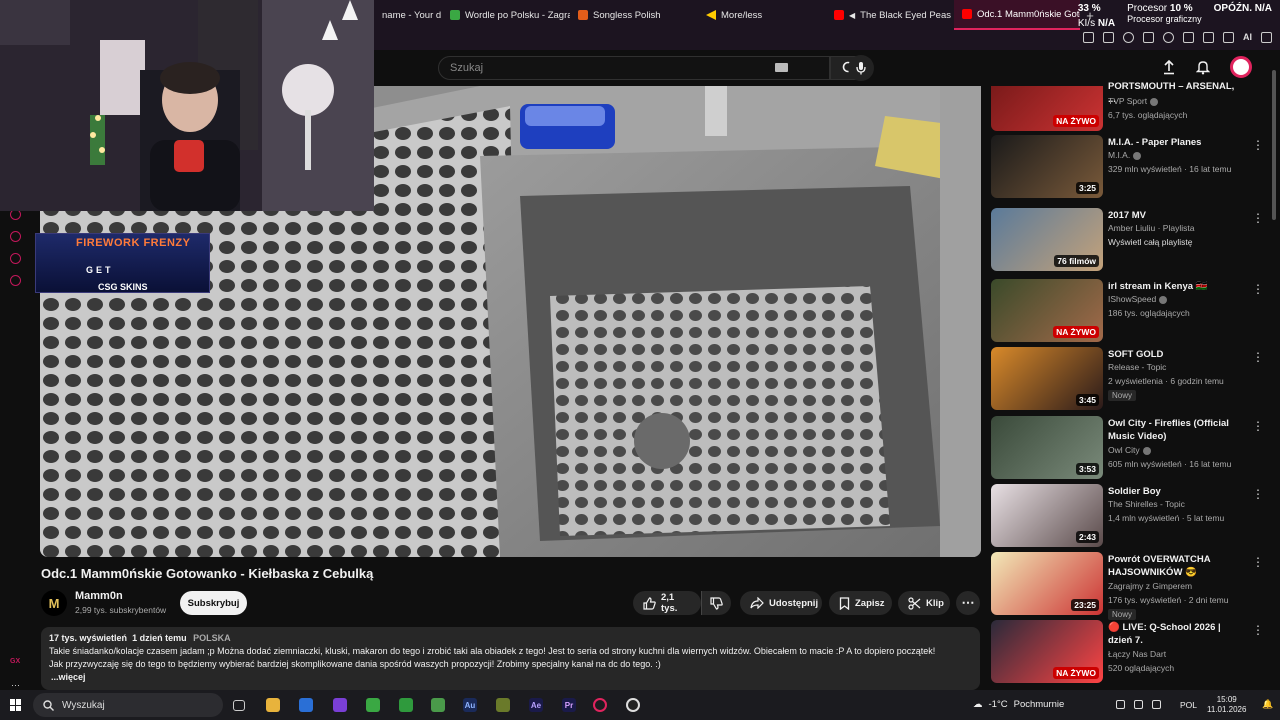 Image resolution: width=1280 pixels, height=720 pixels. What do you see at coordinates (1137, 367) in the screenshot?
I see `recommendation-channel: Release - Topic` at bounding box center [1137, 367].